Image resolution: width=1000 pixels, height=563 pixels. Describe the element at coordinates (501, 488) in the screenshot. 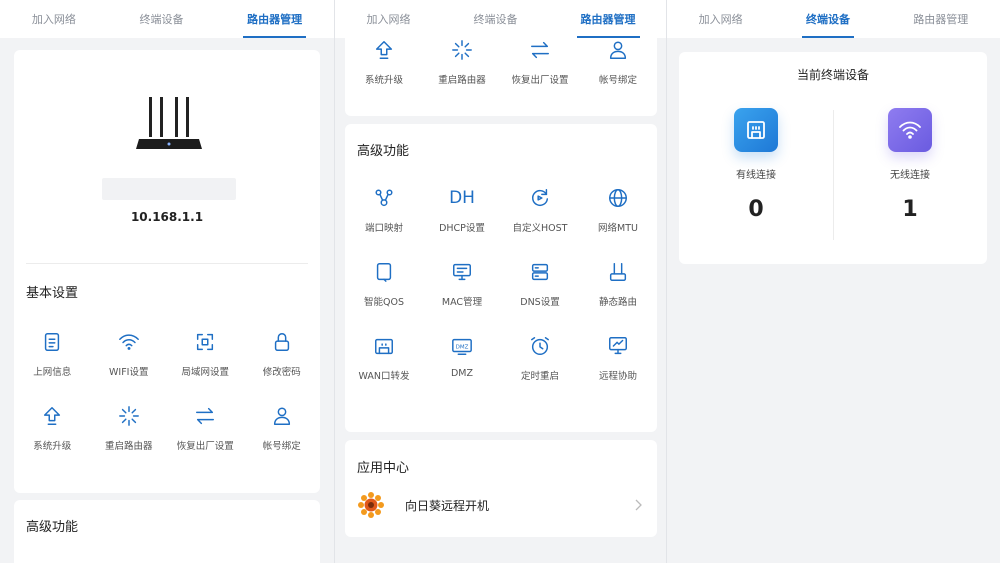

I see `app-center-card: 应用中心 向日葵远程开机` at that location.